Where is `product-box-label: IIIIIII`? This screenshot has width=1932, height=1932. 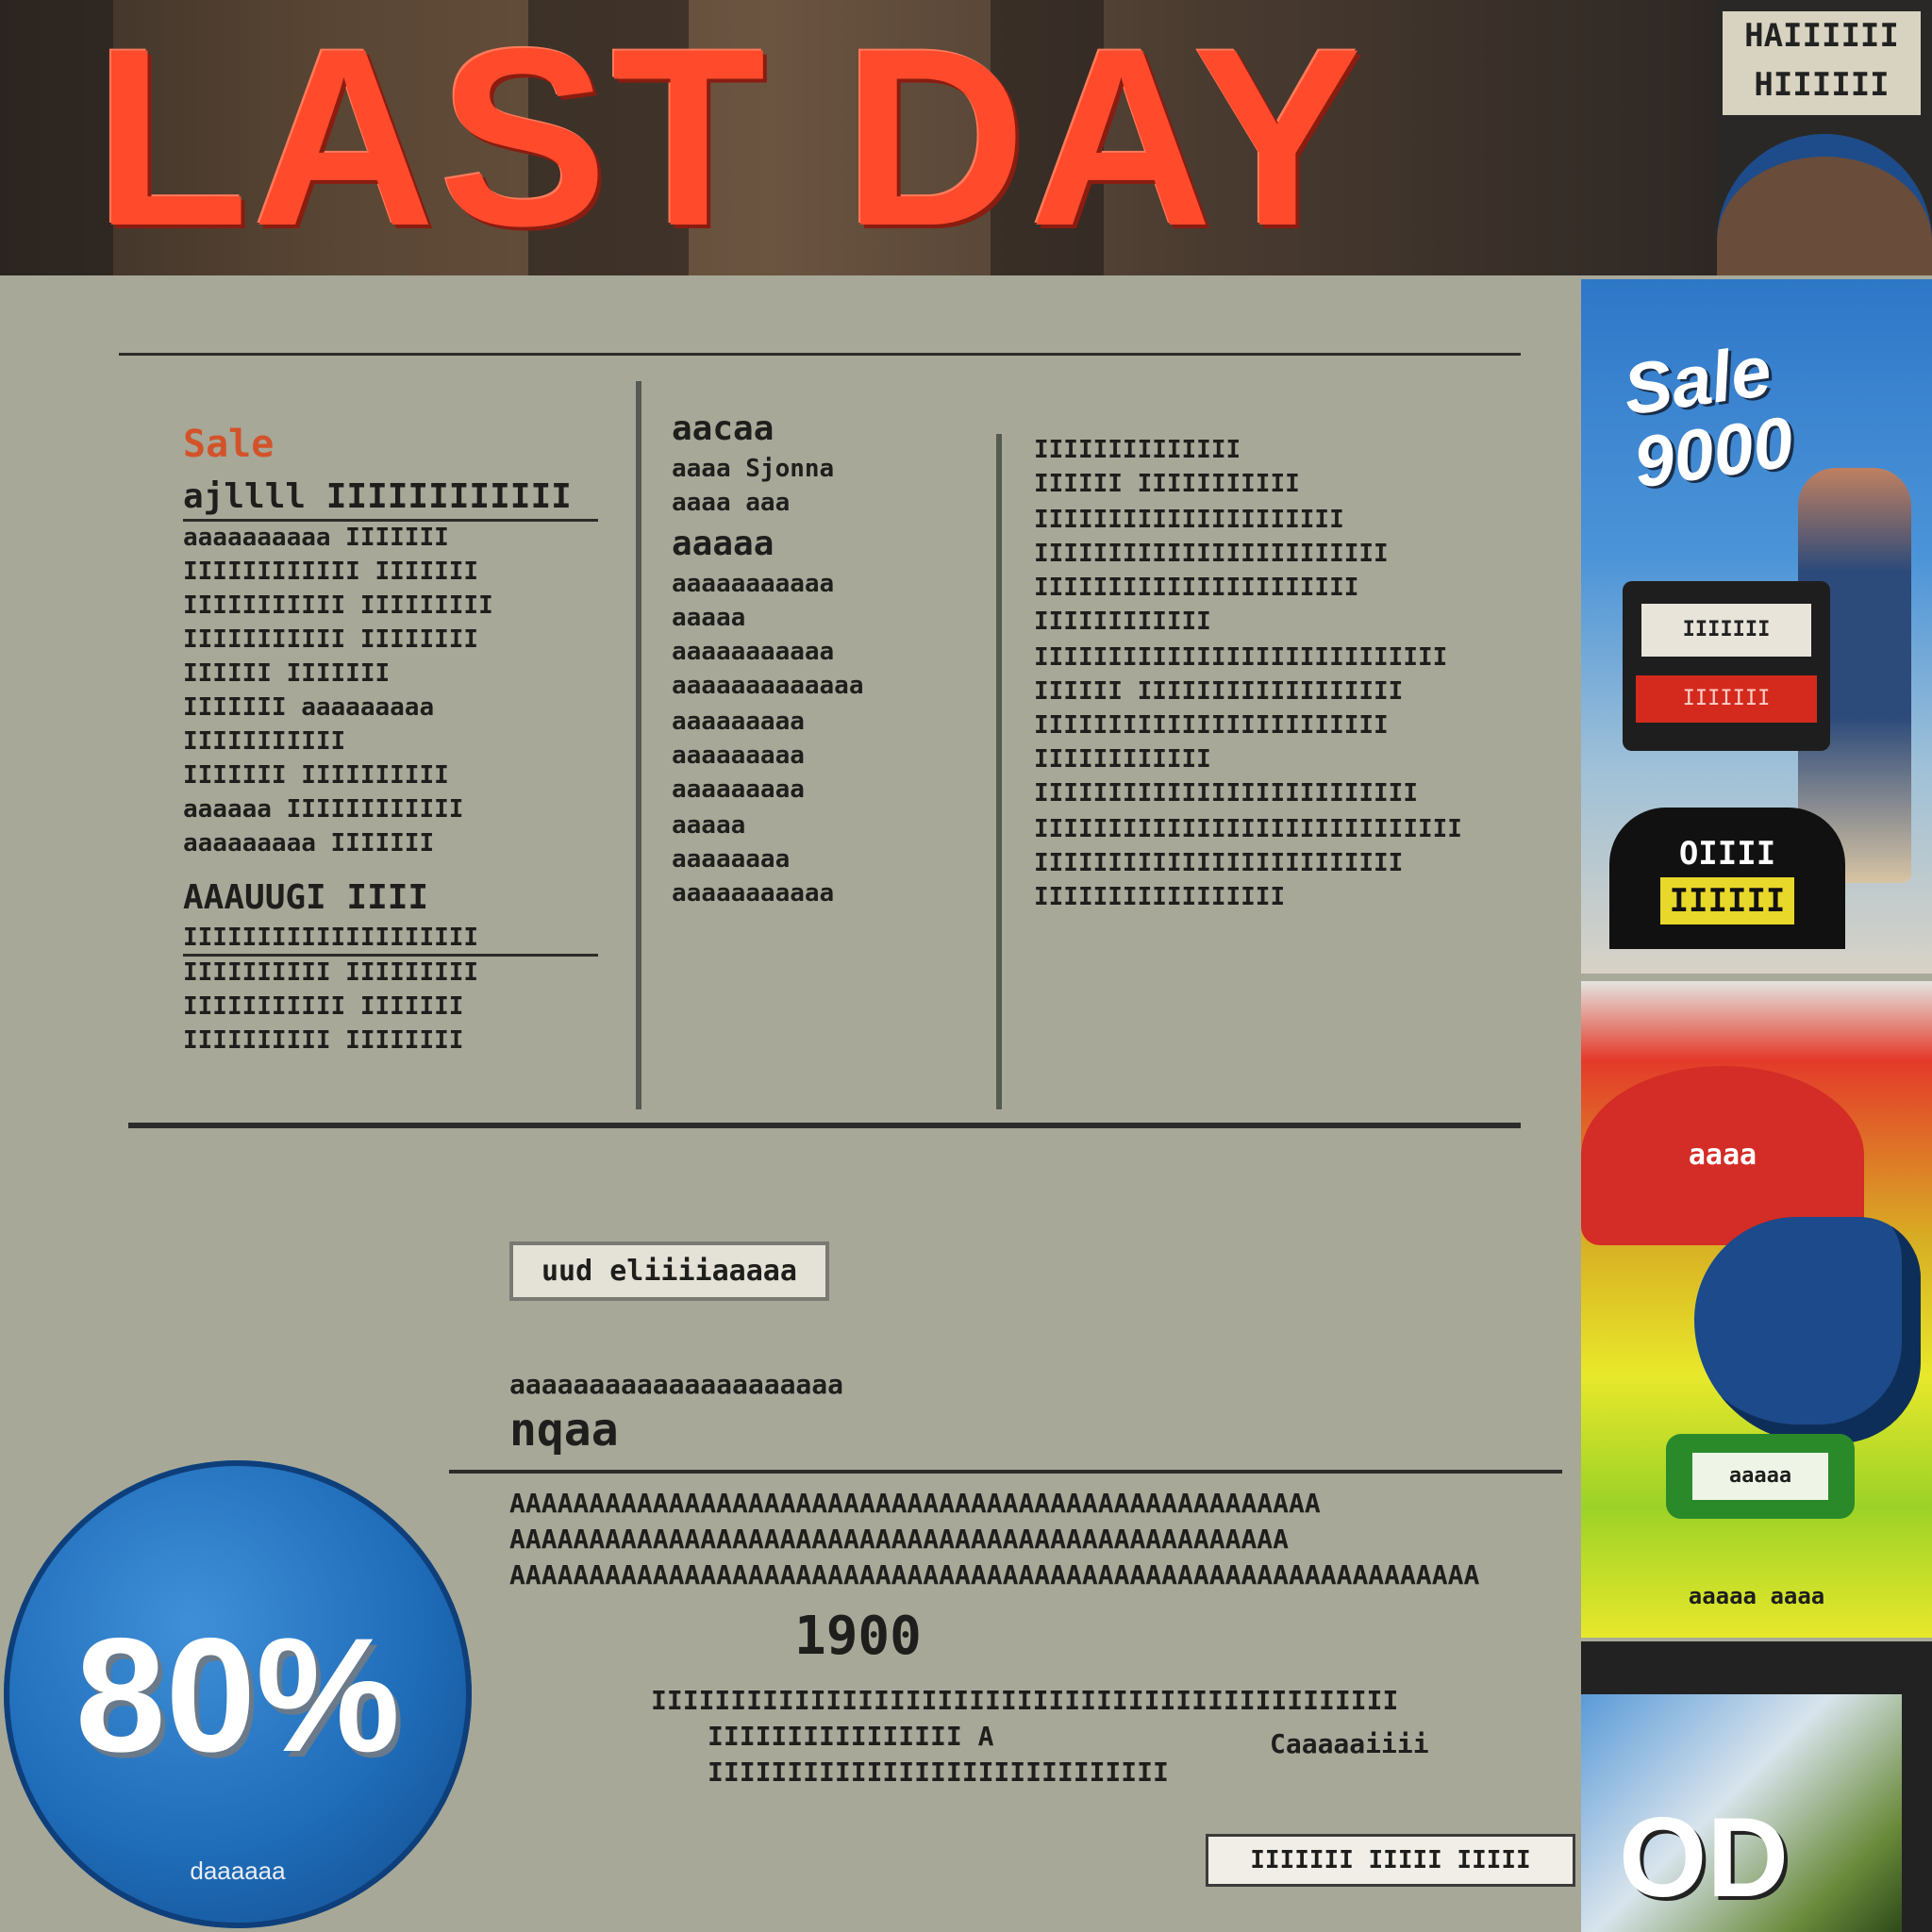
product-box-label: IIIIIII is located at coordinates (1726, 631).